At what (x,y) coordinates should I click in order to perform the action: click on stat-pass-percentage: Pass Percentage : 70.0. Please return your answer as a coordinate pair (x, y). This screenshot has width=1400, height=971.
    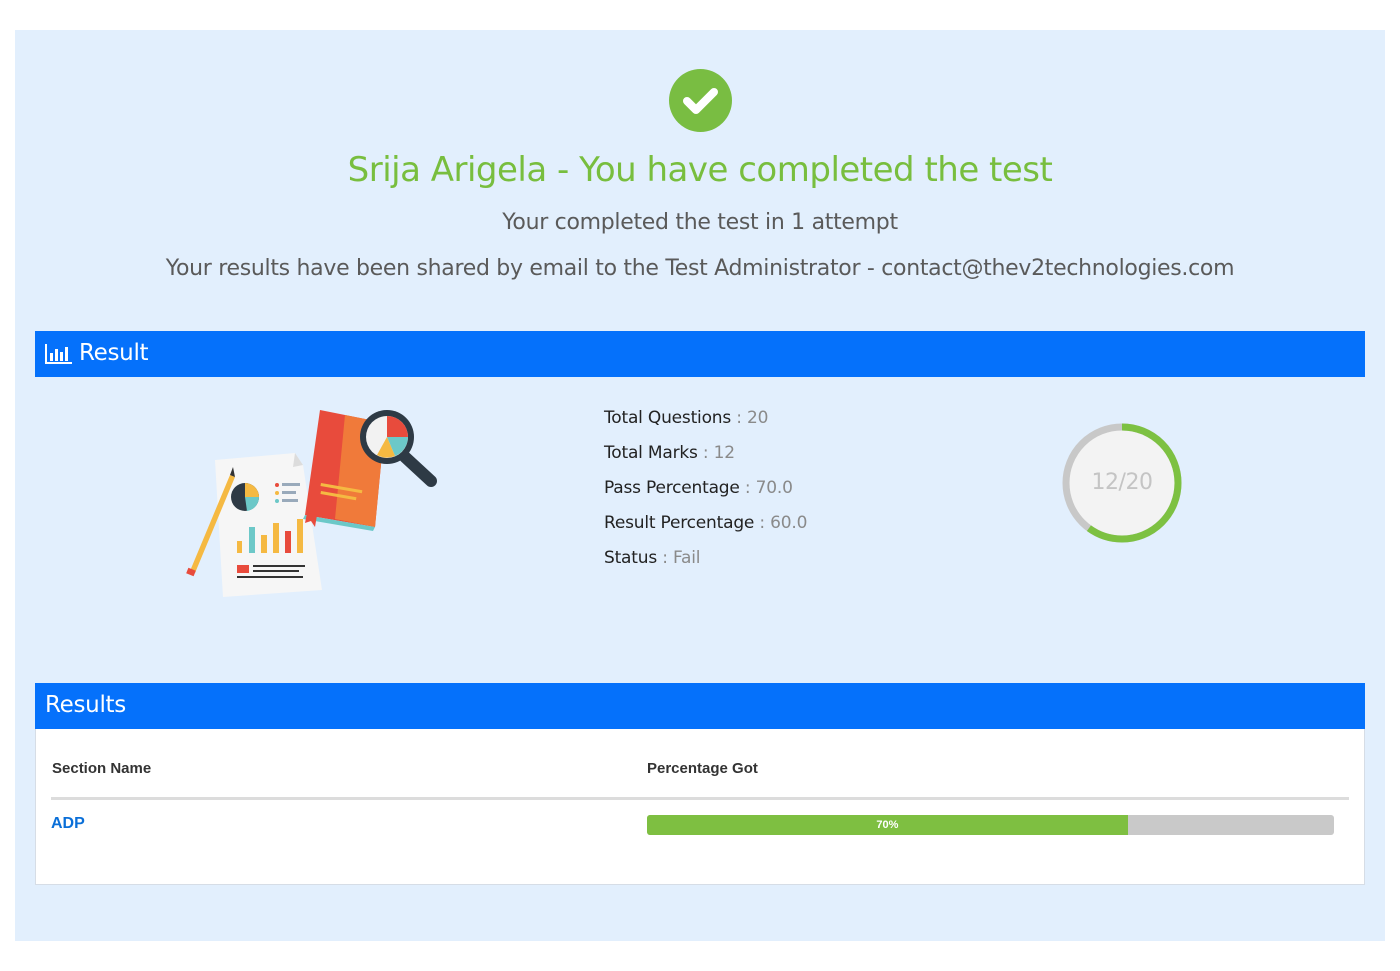
    Looking at the image, I should click on (698, 488).